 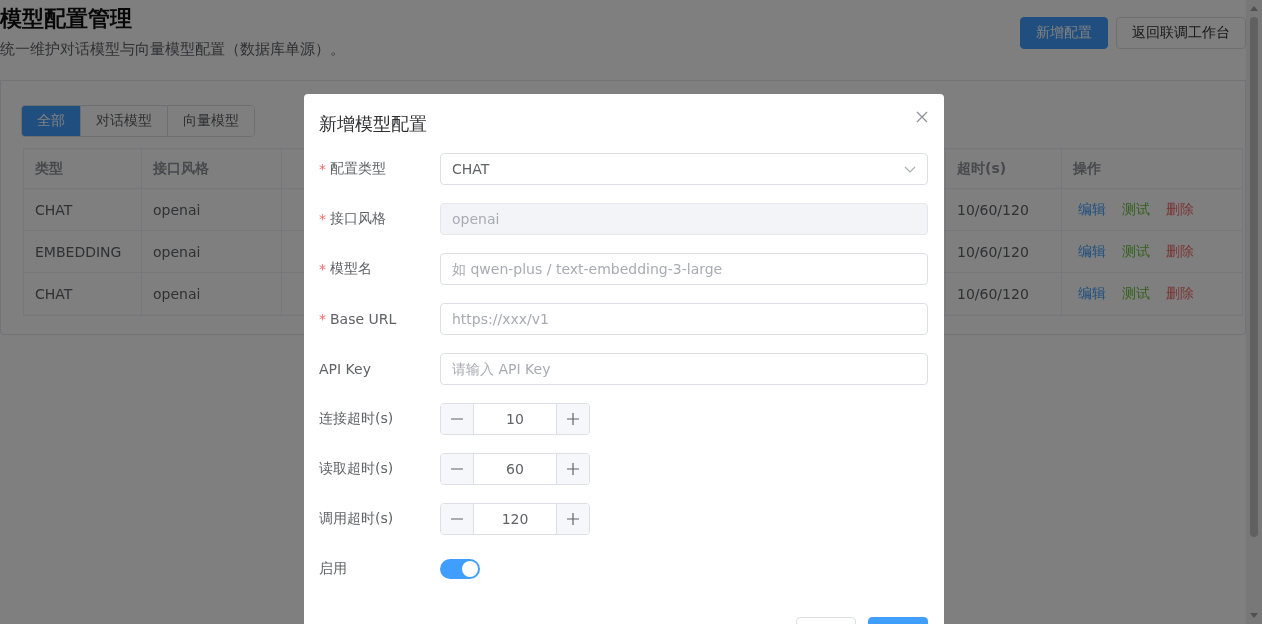 I want to click on dialog-title: 新增模型配置, so click(x=373, y=124).